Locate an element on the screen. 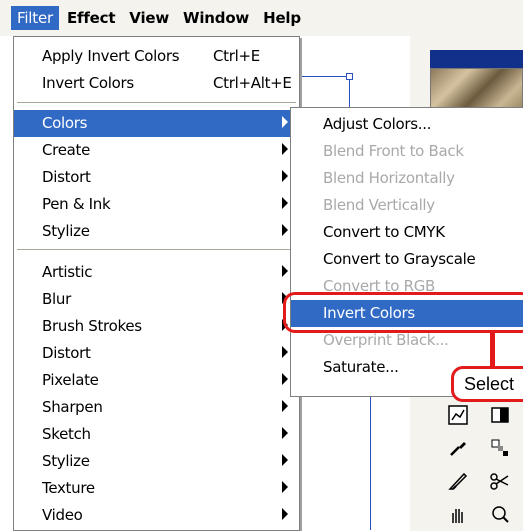  menu-item-label: Texture is located at coordinates (68, 488).